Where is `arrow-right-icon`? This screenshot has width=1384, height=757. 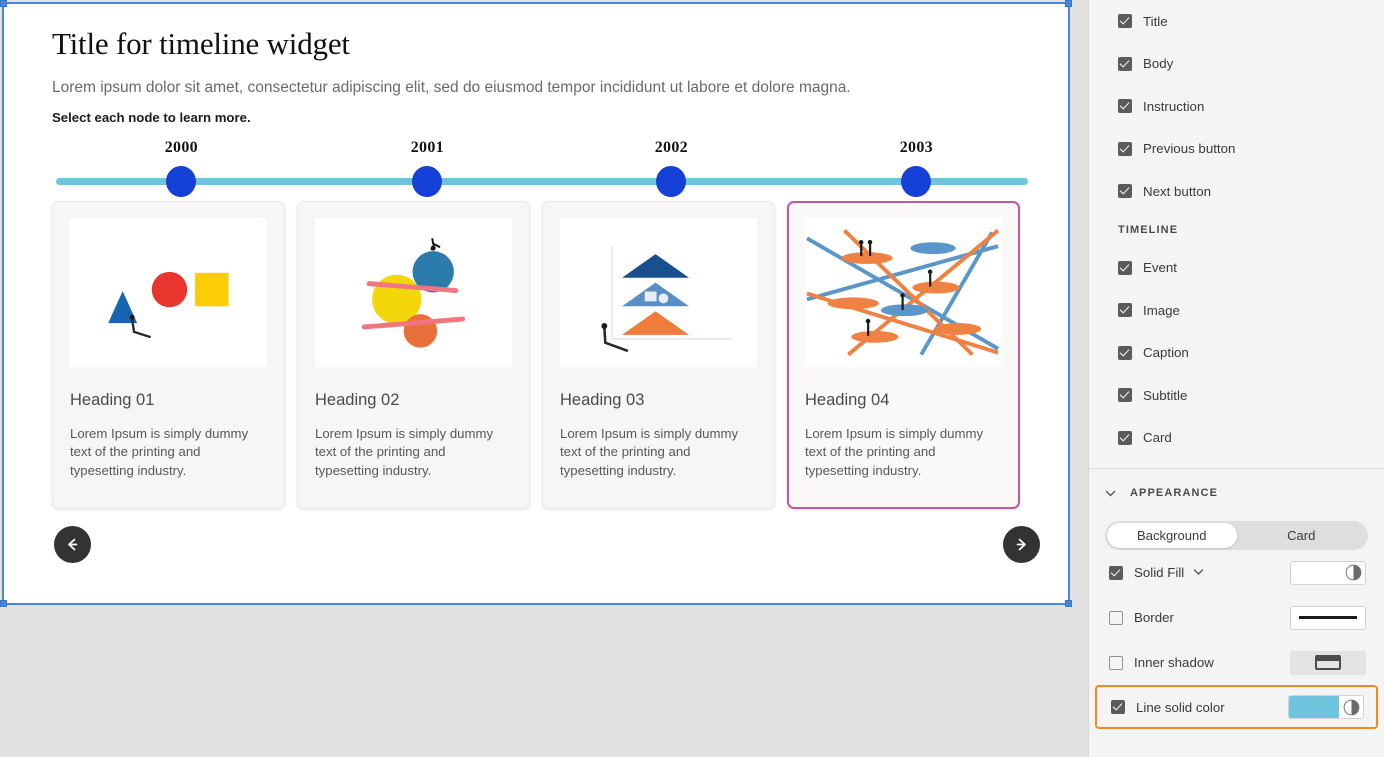
arrow-right-icon is located at coordinates (1021, 544).